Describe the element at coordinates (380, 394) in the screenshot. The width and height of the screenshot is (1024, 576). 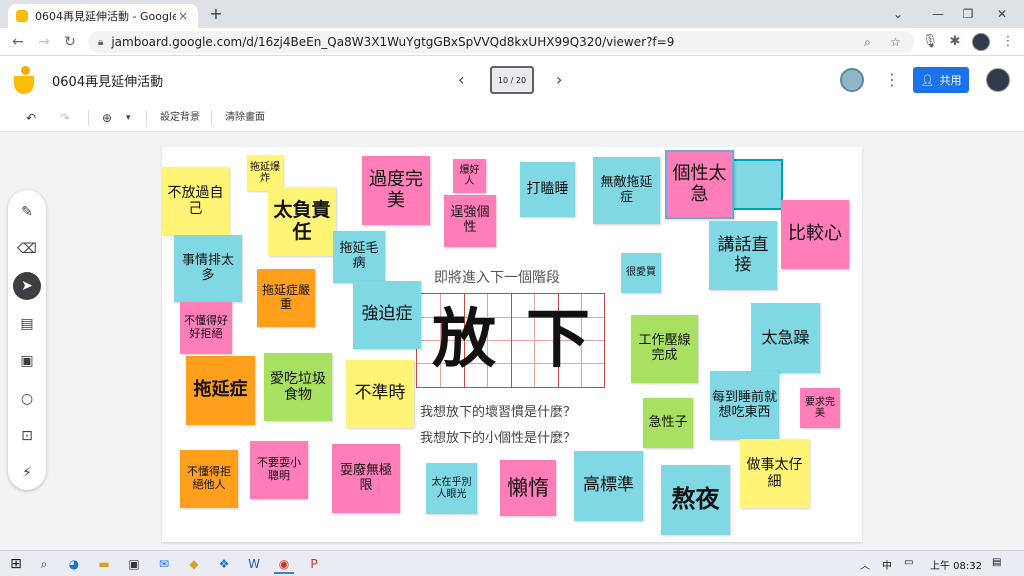
I see `sticky-note: 不準時` at that location.